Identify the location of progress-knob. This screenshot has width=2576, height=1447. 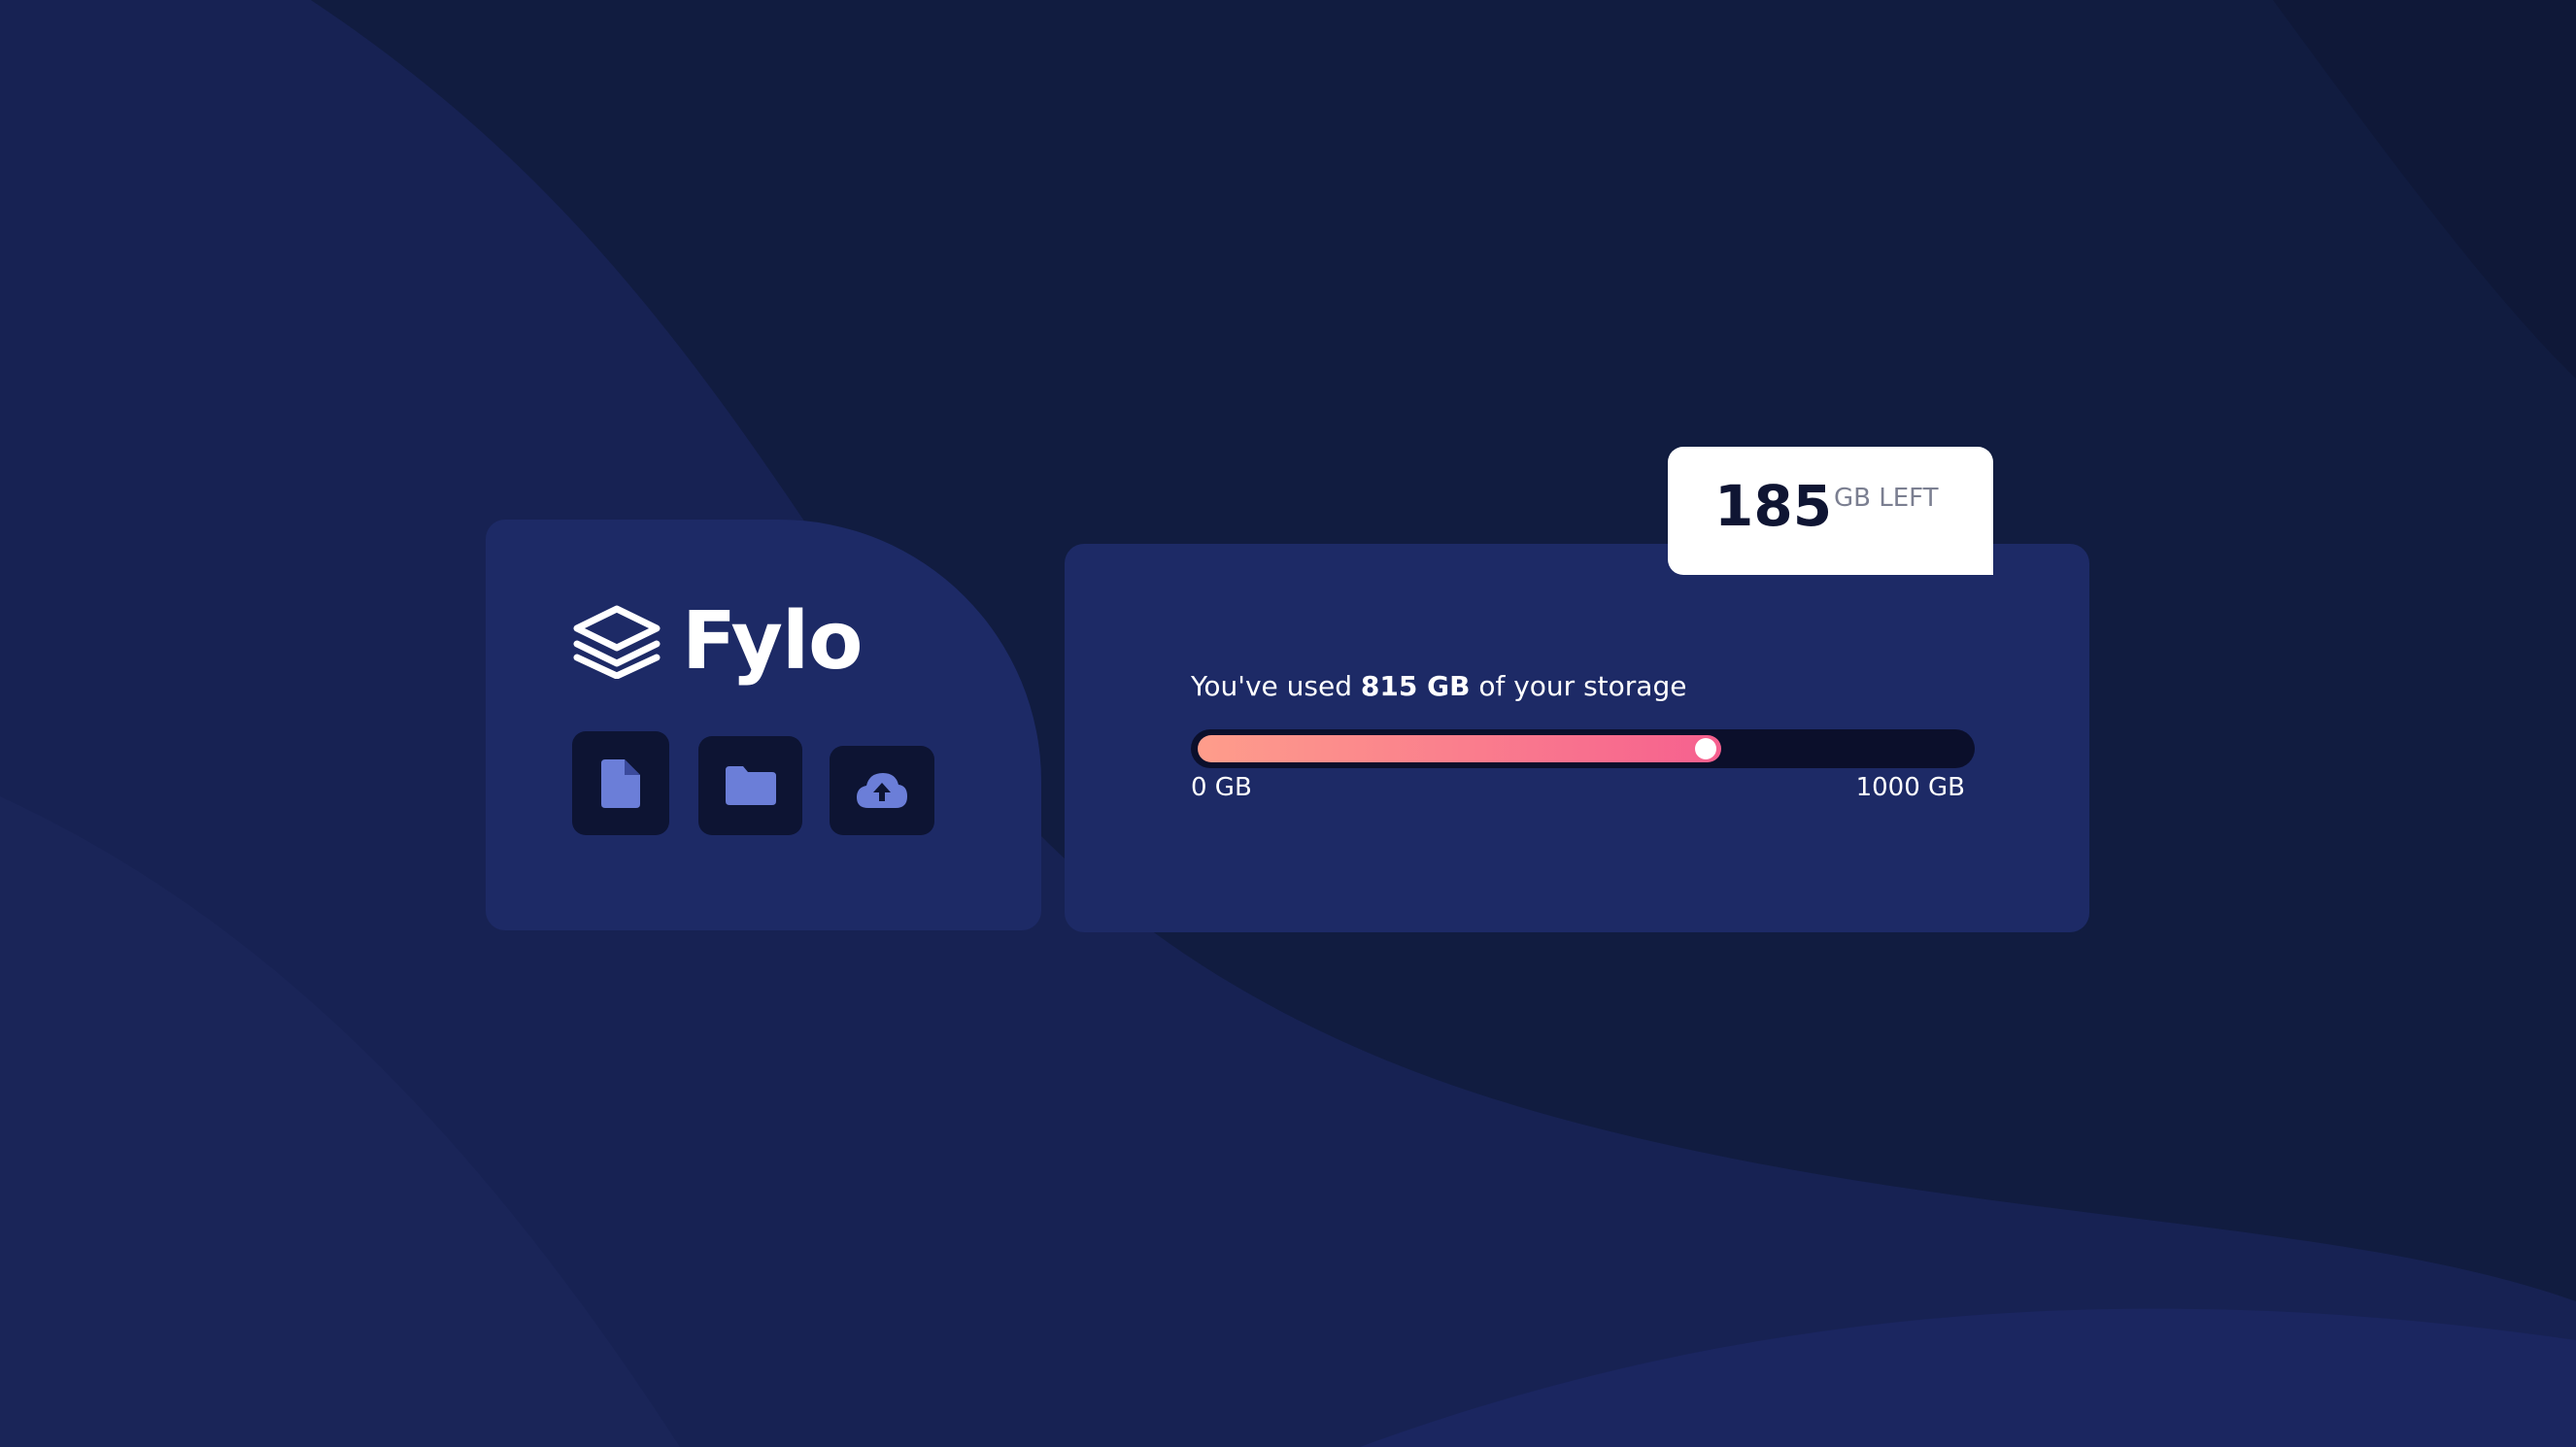
(1705, 748).